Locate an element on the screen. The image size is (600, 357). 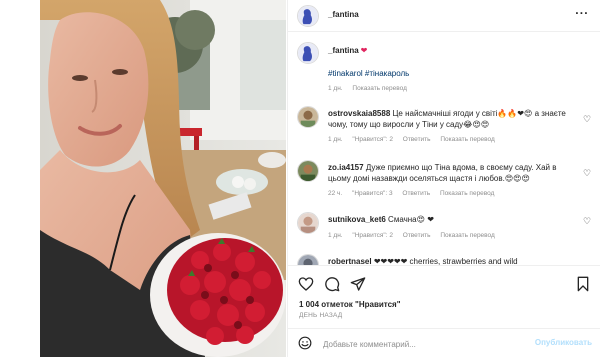
comment-text: ❤❤❤❤❤ cherries, strawberries and wild is located at coordinates (445, 261).